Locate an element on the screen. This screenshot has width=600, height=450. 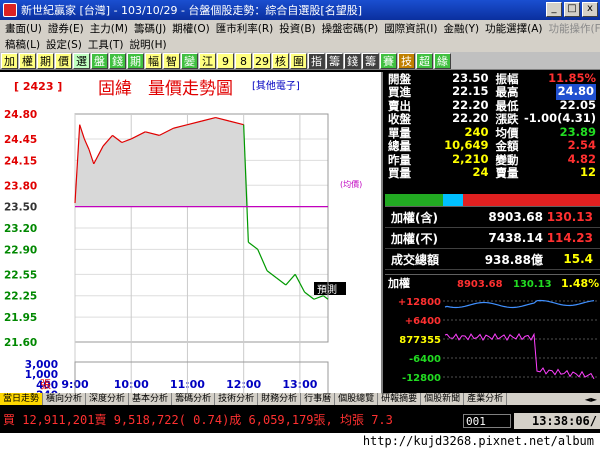
price-area-fill is located at coordinates (201, 162).